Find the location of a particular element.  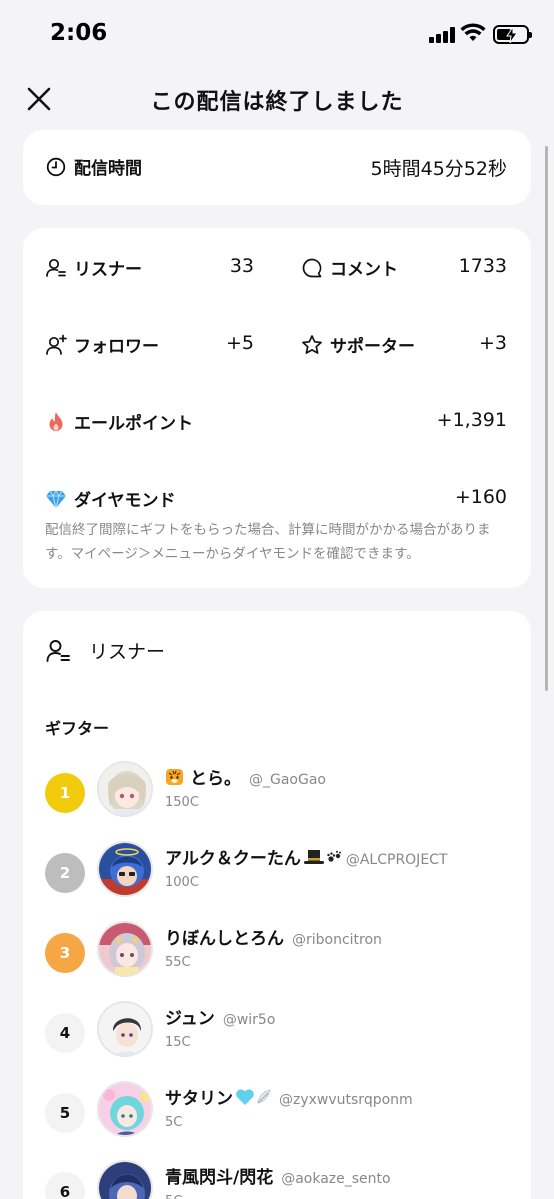

gifter-handle: @_GaoGao is located at coordinates (287, 780).